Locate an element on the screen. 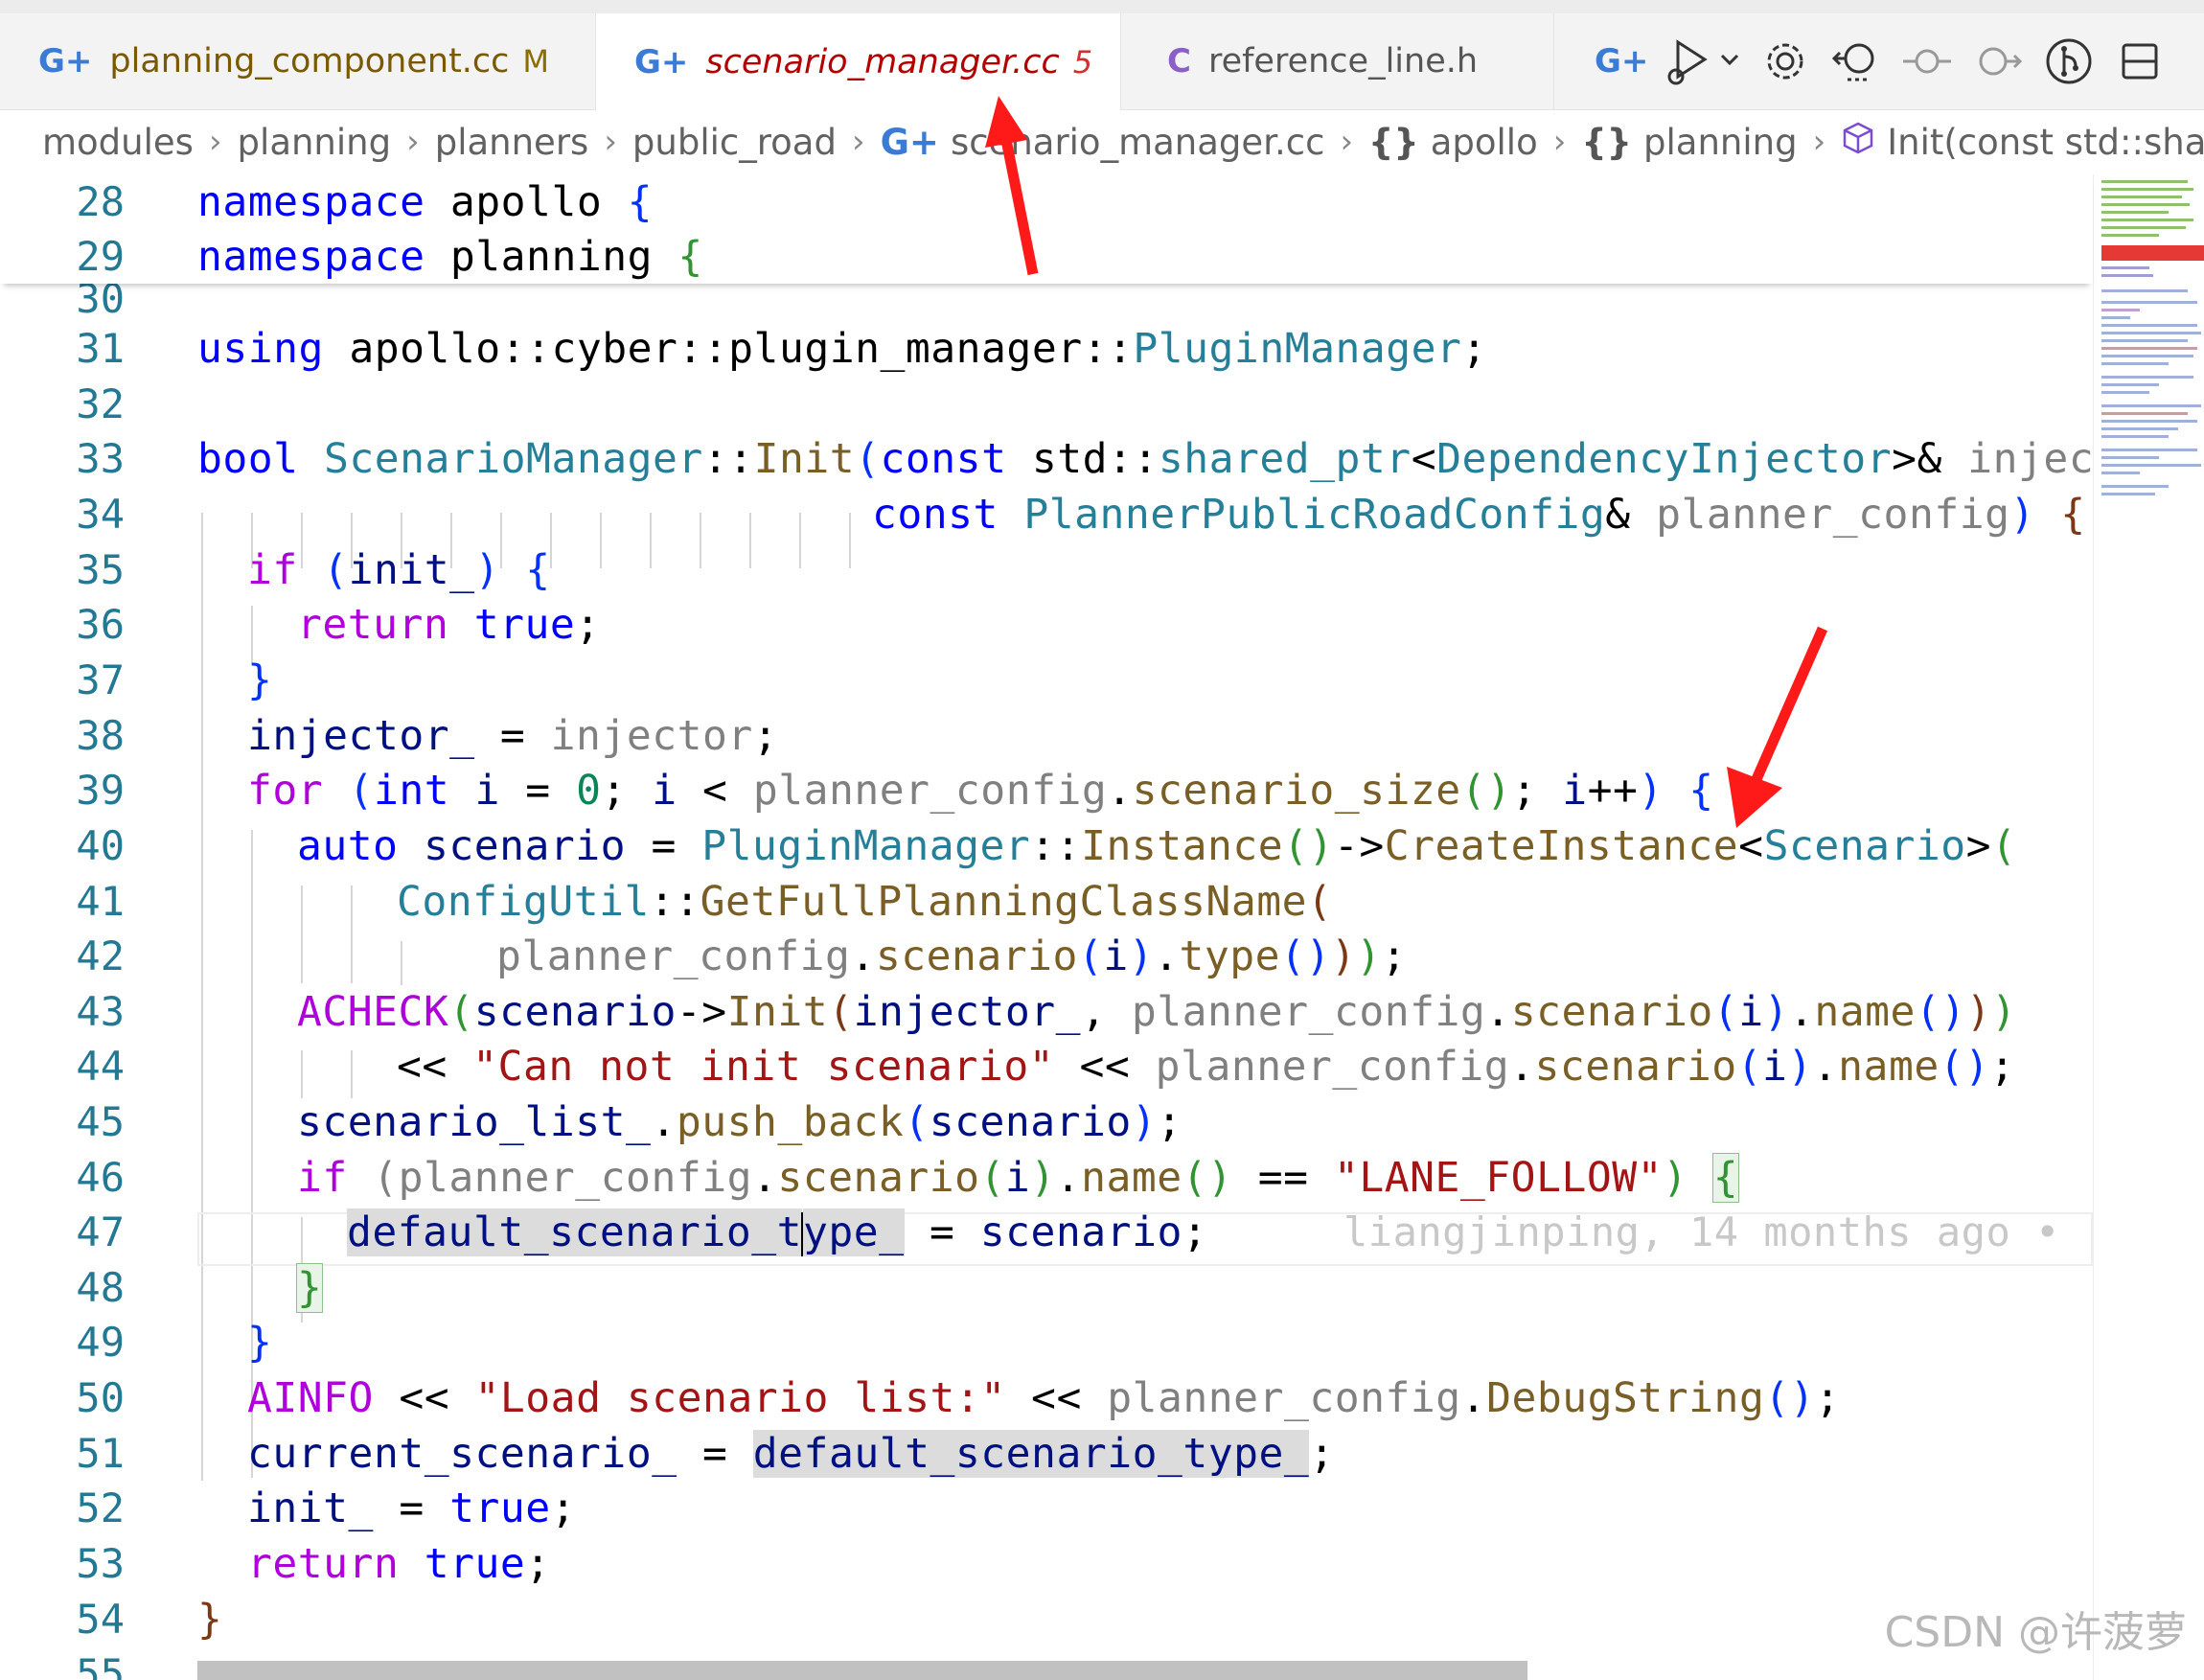 This screenshot has height=1680, width=2204. run-debug-icon is located at coordinates (1704, 62).